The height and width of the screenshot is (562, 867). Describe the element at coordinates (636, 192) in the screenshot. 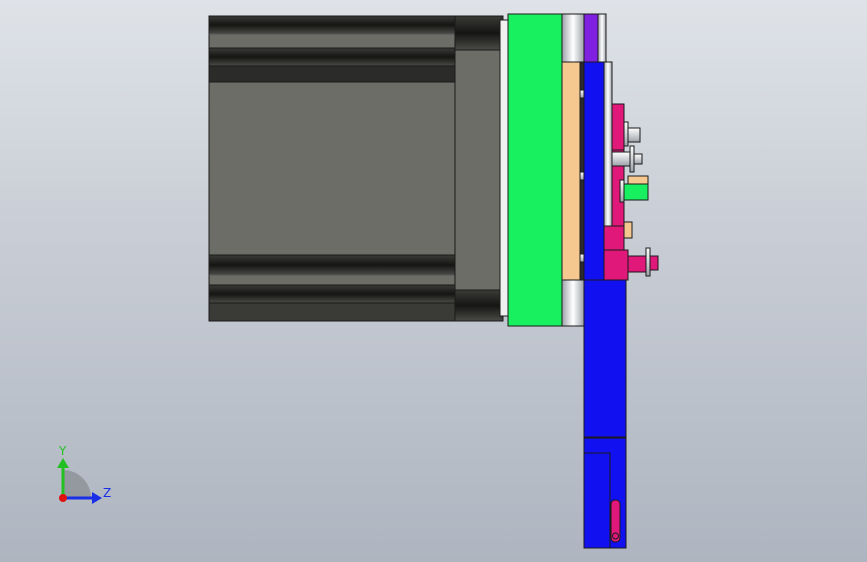

I see `green-roller` at that location.